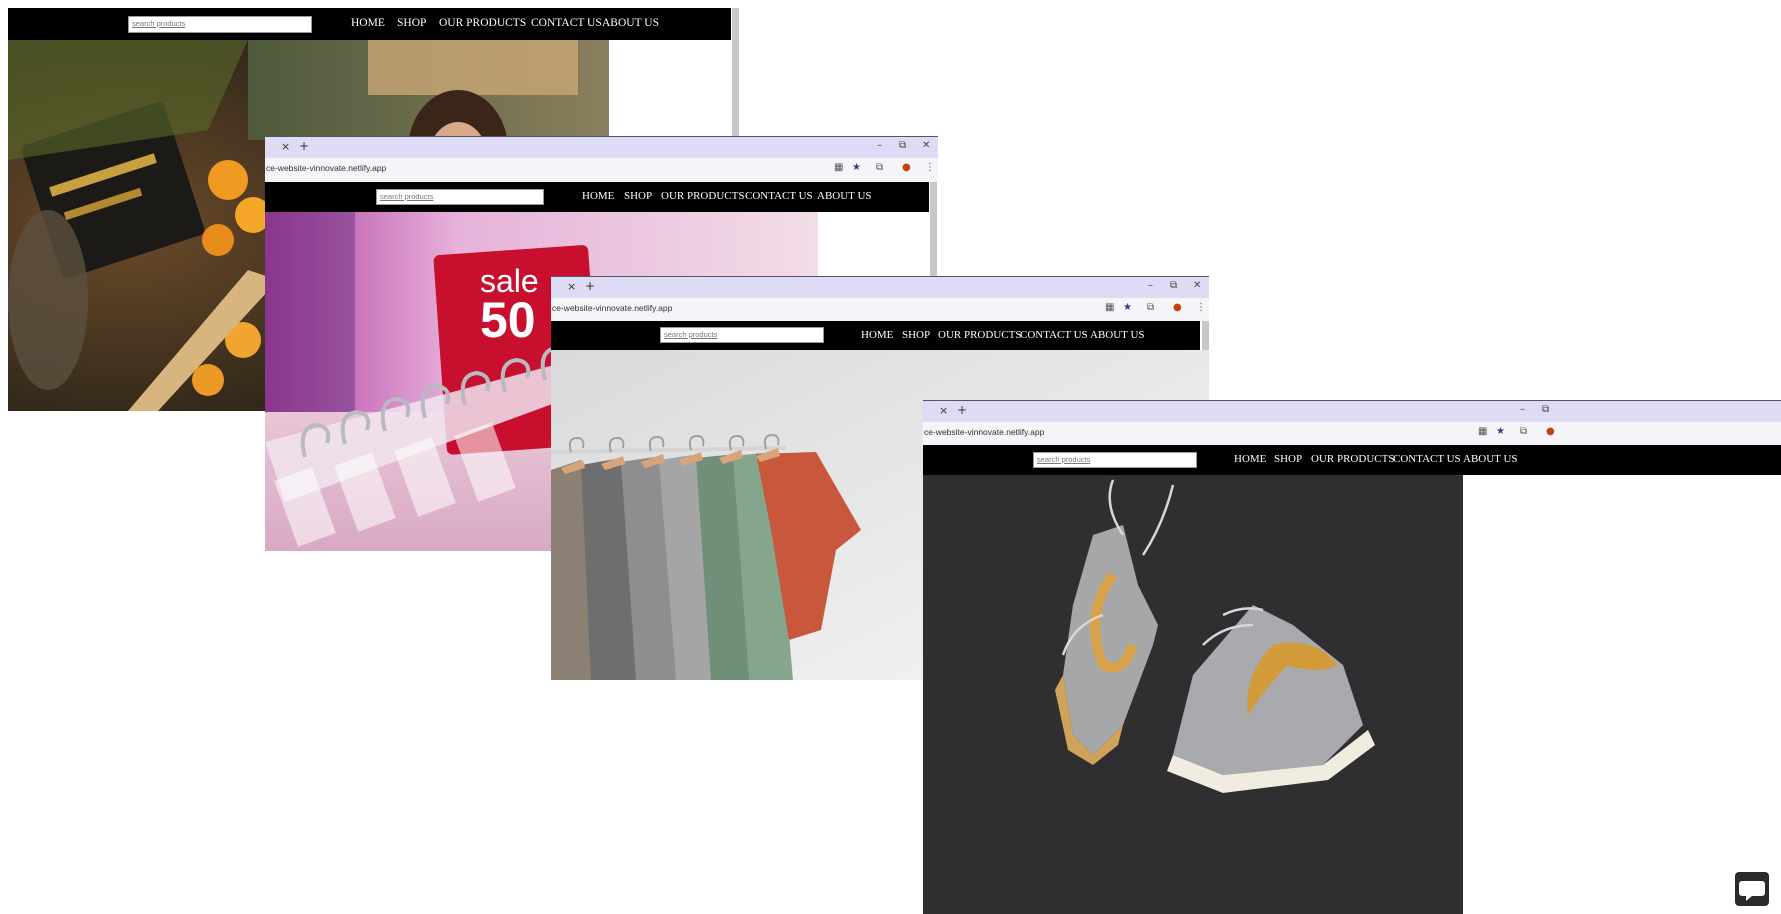  I want to click on tab-strip: × + – ⧉, so click(1352, 411).